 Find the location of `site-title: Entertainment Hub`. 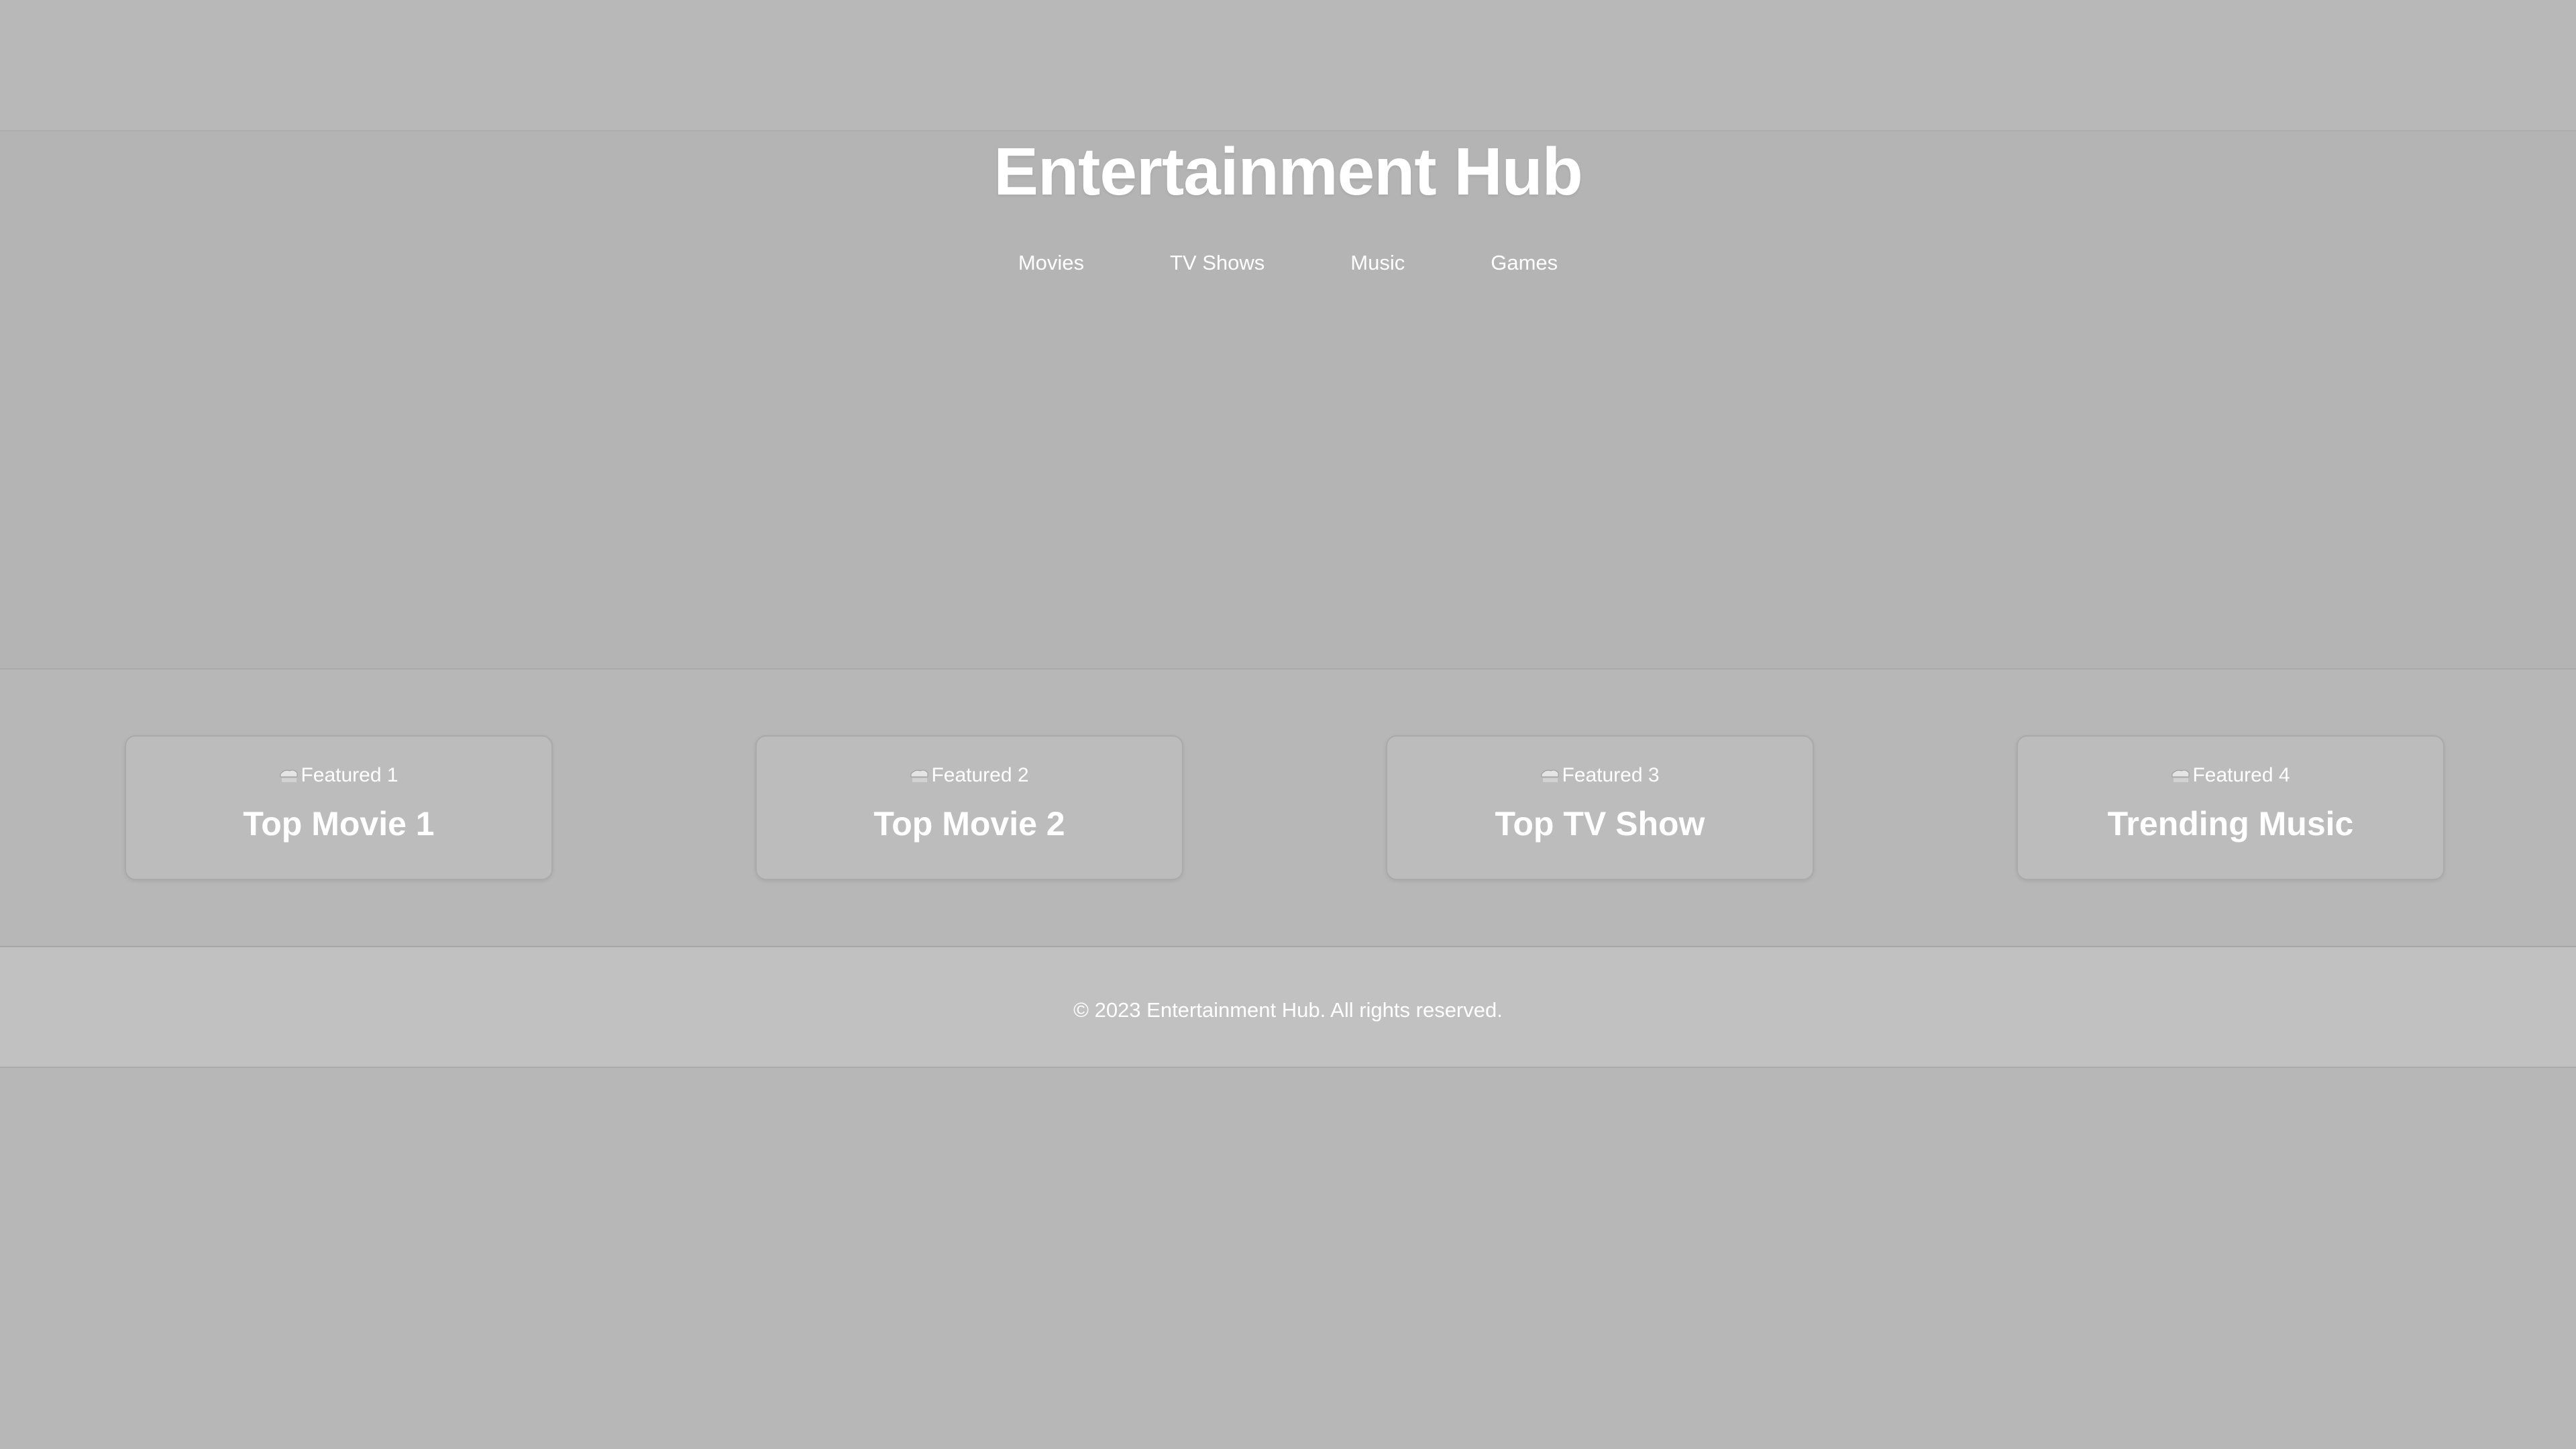

site-title: Entertainment Hub is located at coordinates (1288, 171).